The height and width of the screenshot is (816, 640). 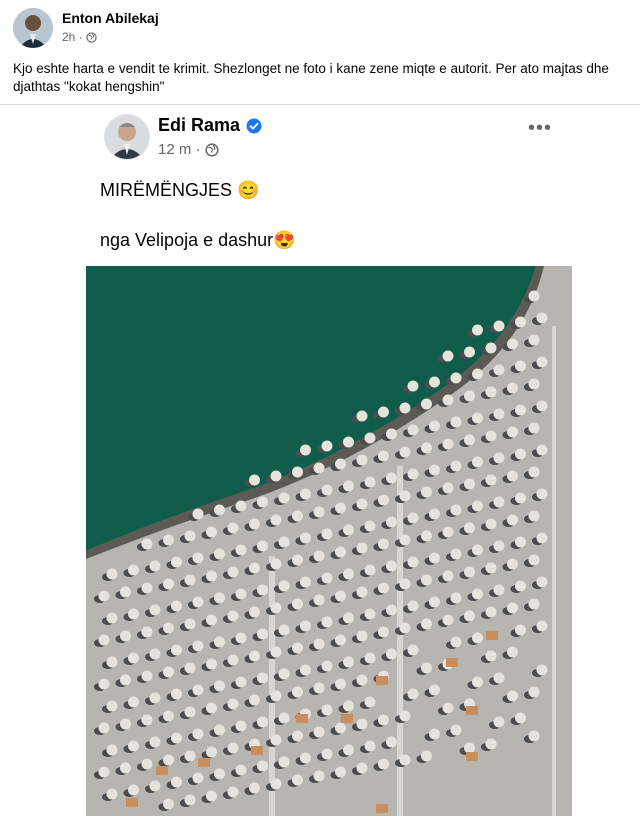 What do you see at coordinates (72, 37) in the screenshot?
I see `post-time: 2h ·` at bounding box center [72, 37].